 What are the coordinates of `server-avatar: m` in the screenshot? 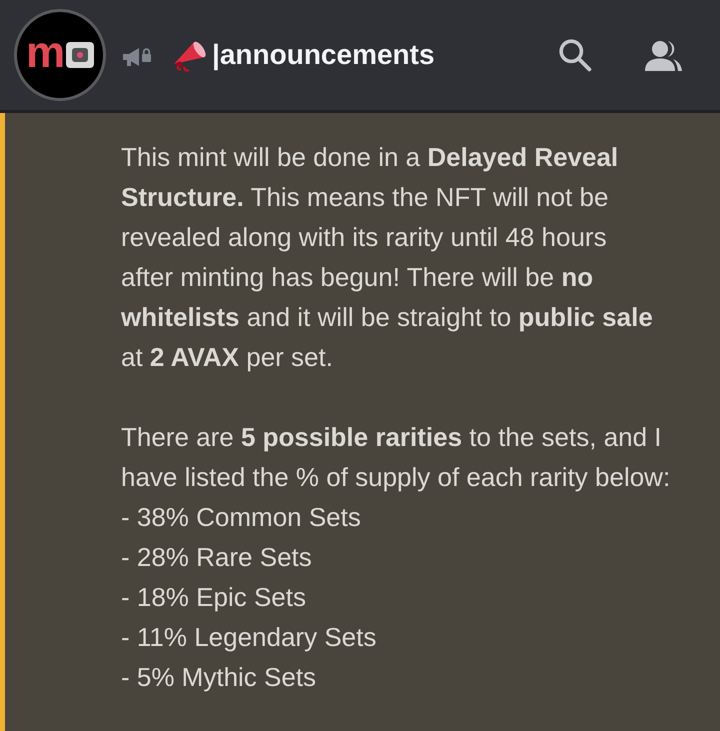 It's located at (60, 55).